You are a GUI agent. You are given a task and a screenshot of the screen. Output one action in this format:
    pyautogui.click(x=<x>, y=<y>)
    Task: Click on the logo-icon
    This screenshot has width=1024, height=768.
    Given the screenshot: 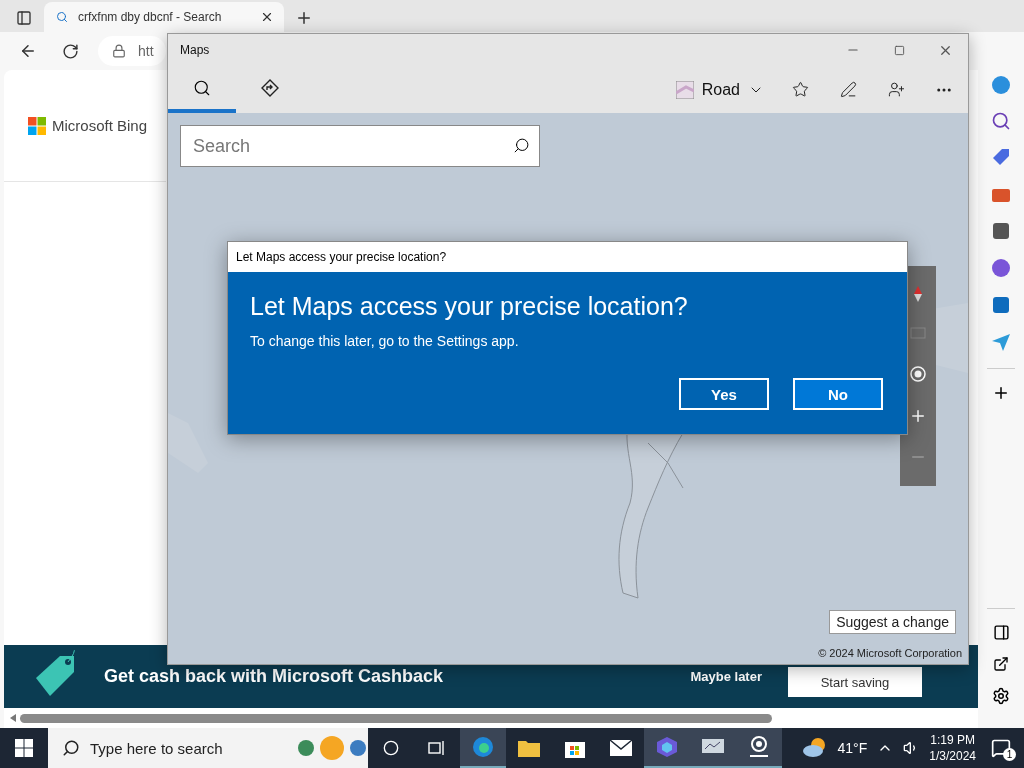 What is the action you would take?
    pyautogui.click(x=37, y=125)
    